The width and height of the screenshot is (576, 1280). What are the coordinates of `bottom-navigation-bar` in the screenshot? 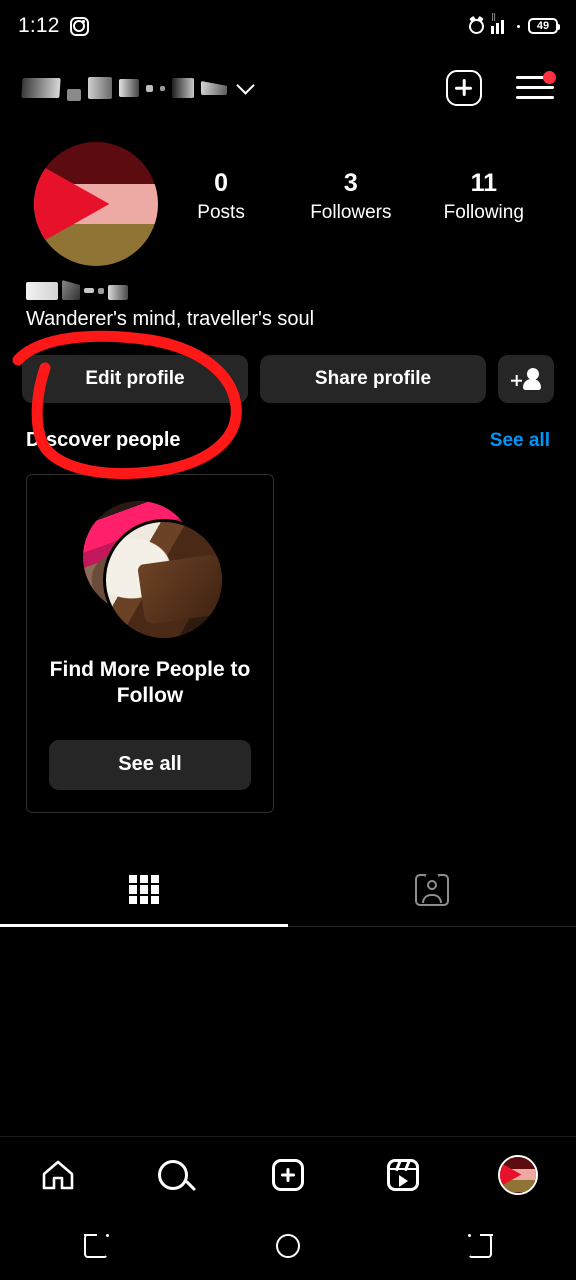 It's located at (288, 1174).